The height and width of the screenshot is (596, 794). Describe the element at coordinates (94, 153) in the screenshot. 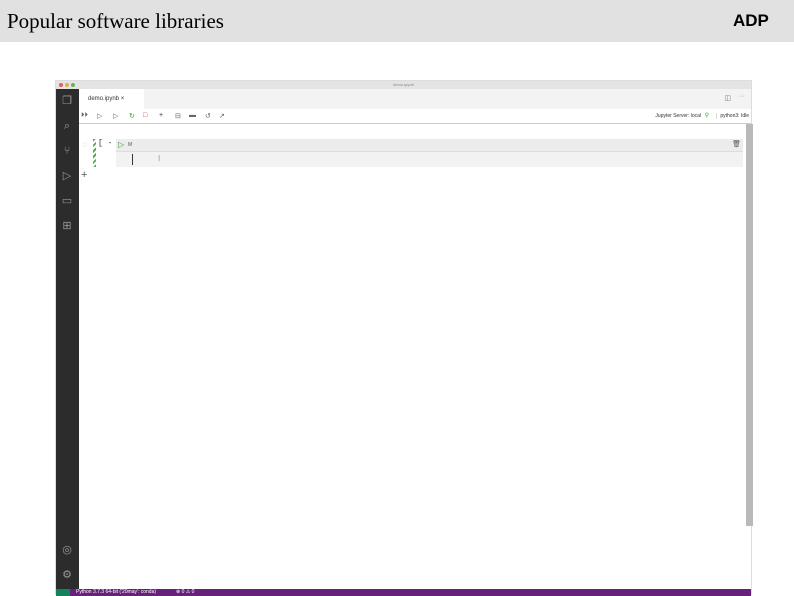

I see `cell-status-bar` at that location.